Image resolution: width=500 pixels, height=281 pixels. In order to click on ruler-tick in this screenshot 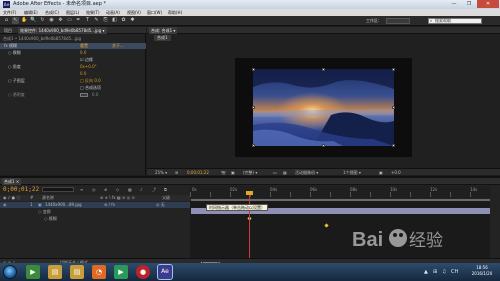, I will do `click(190, 194)`.